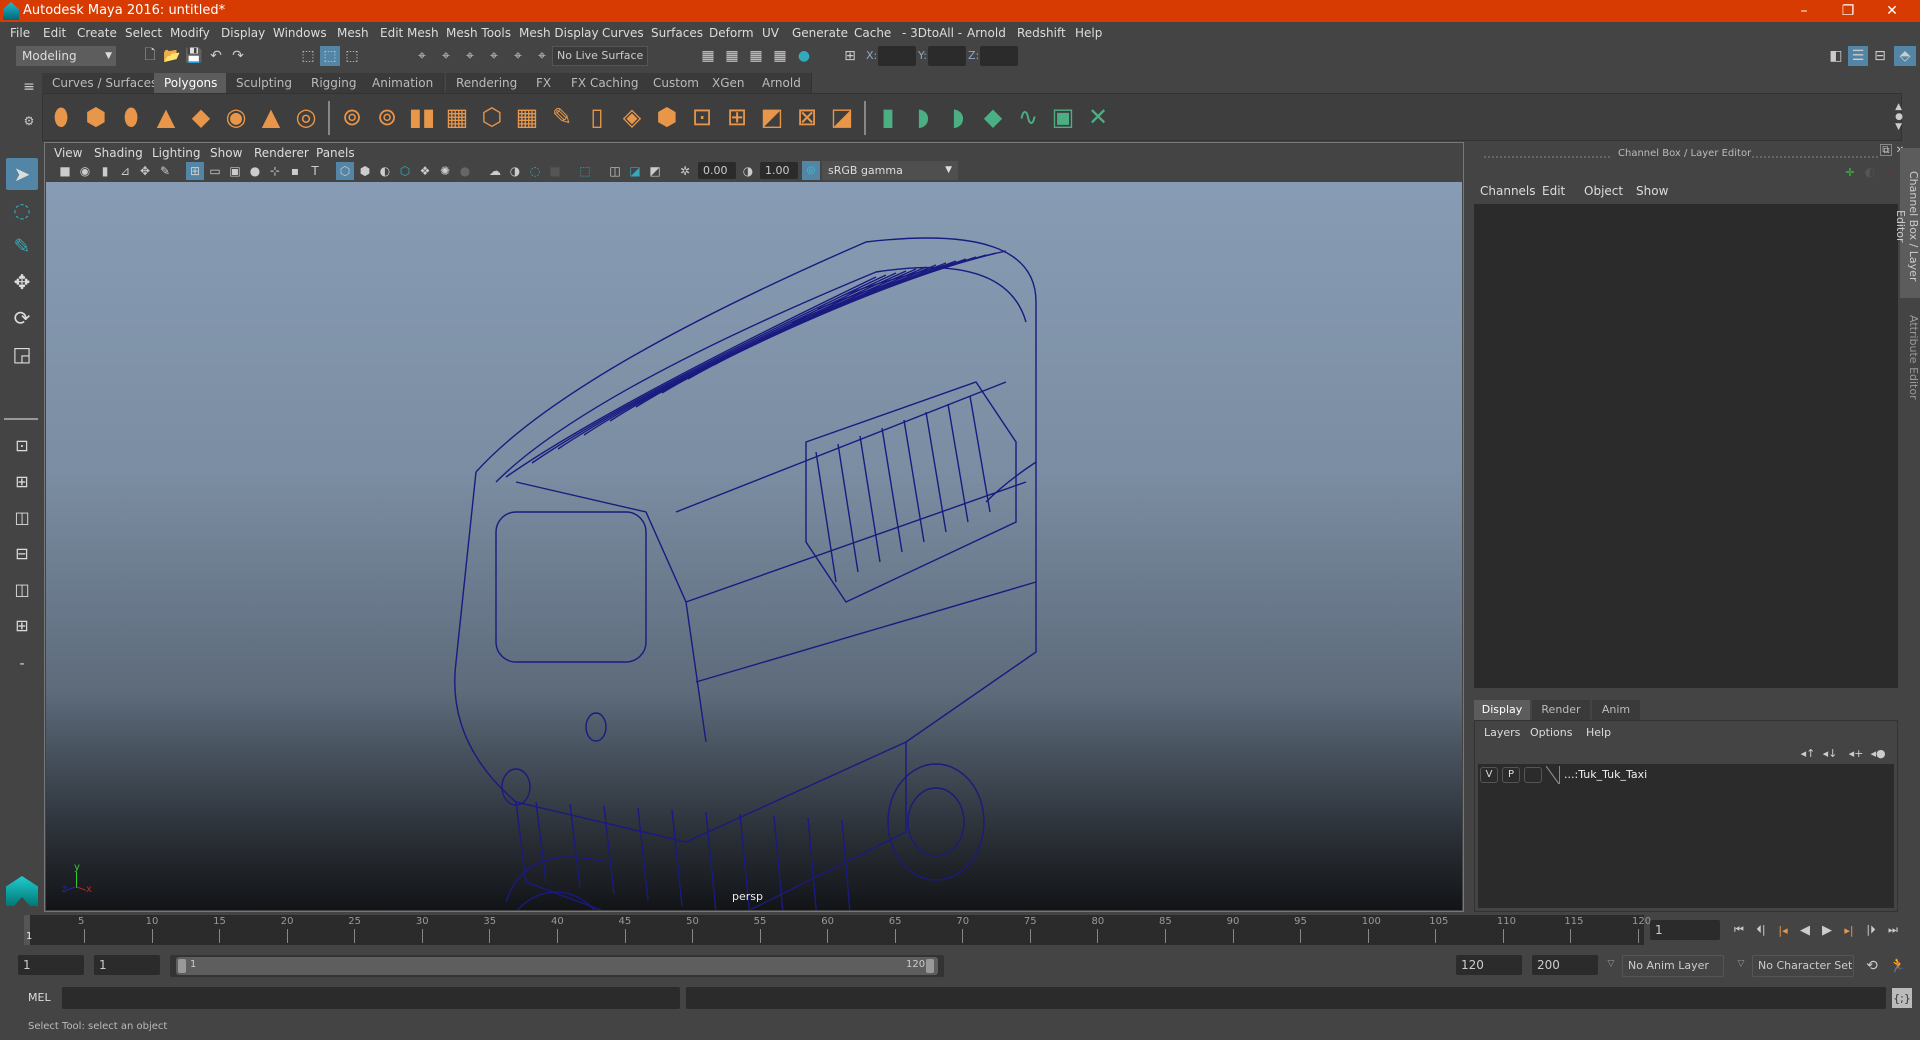 The height and width of the screenshot is (1040, 1920). Describe the element at coordinates (632, 117) in the screenshot. I see `append-icon: ◈` at that location.